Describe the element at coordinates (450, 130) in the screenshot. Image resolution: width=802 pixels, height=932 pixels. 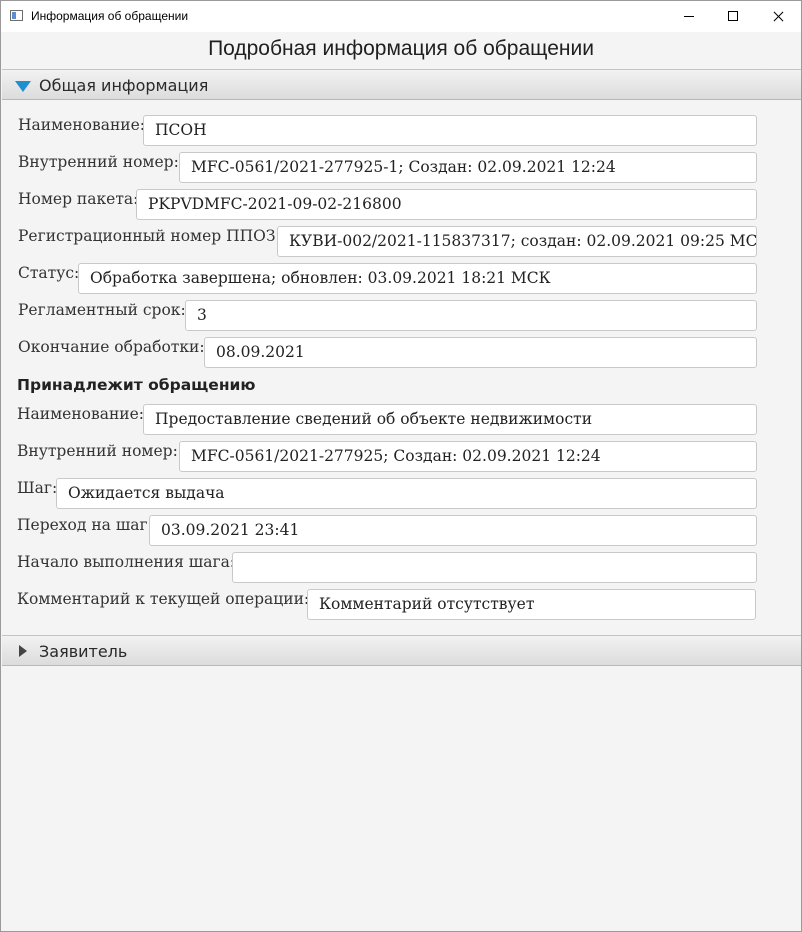
I see `name-field: ПСОН` at that location.